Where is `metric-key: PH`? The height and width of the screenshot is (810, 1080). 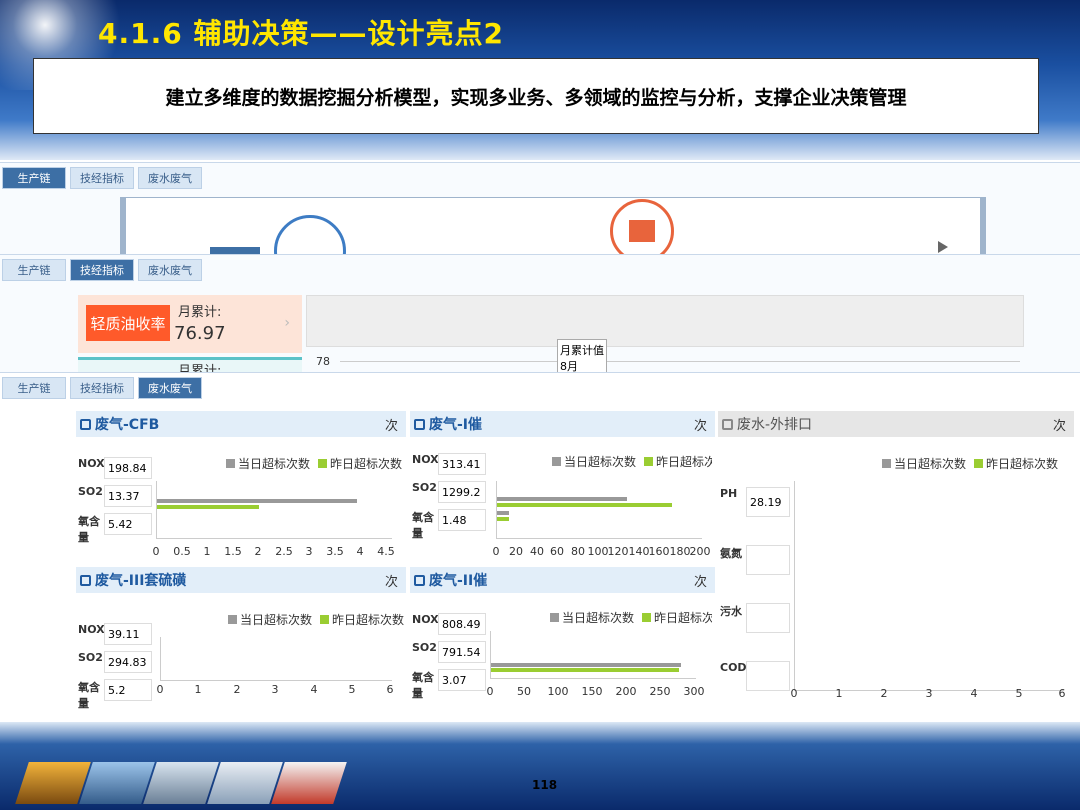
metric-key: PH is located at coordinates (729, 493).